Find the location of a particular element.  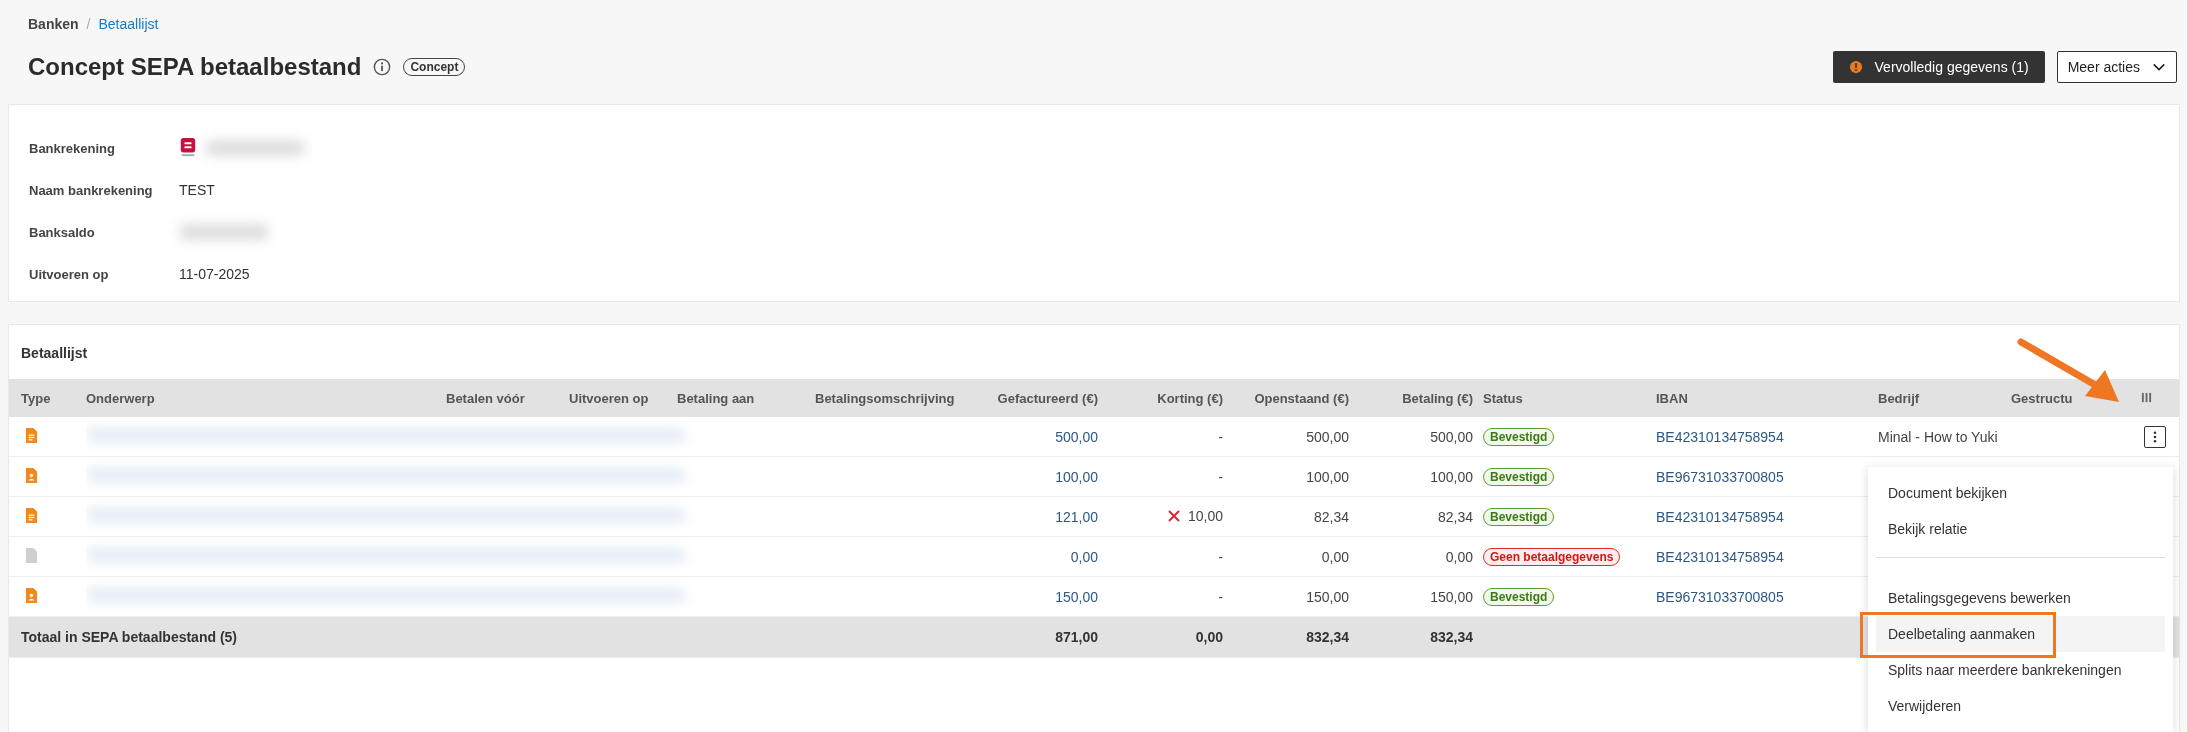

table-cell: 871,00 is located at coordinates (1036, 637).